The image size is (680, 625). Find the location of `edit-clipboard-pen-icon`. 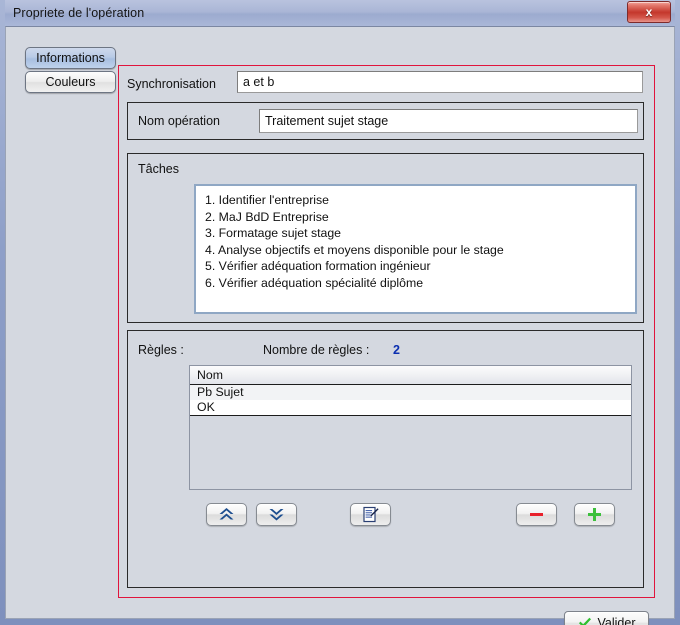

edit-clipboard-pen-icon is located at coordinates (371, 514).